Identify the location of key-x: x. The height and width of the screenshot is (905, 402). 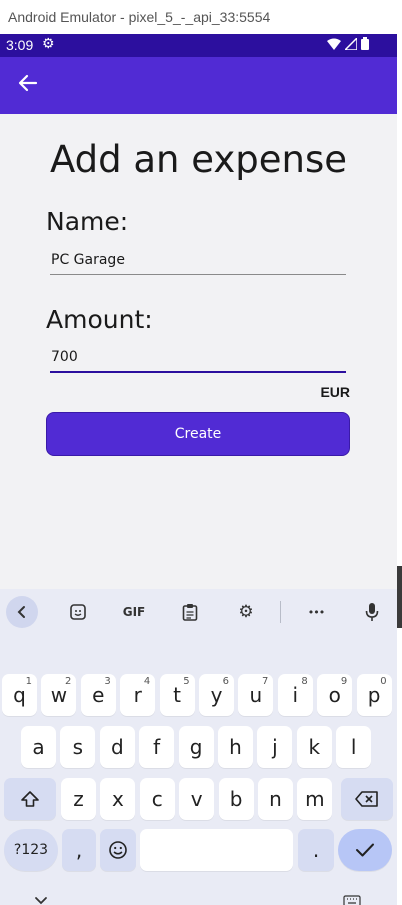
(118, 799).